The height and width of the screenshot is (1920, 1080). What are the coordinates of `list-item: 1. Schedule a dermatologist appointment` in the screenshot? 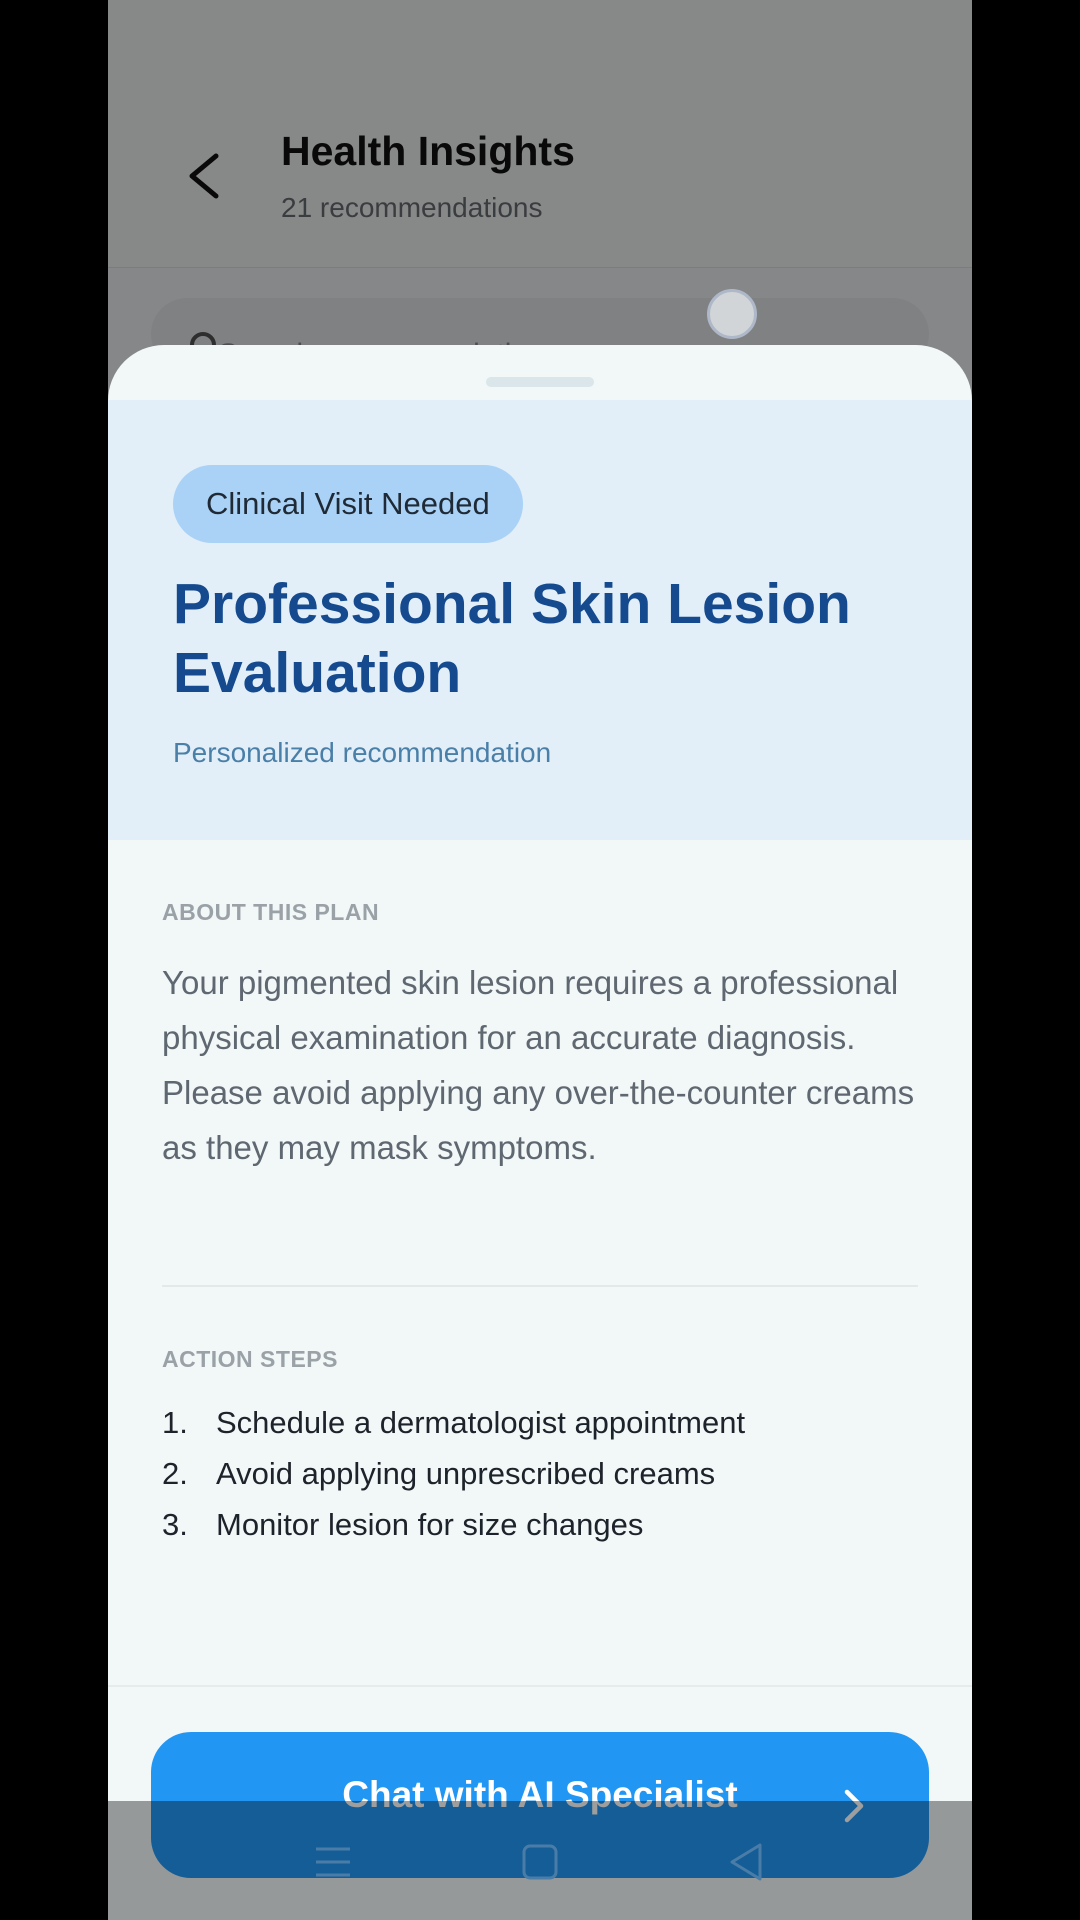 It's located at (453, 1430).